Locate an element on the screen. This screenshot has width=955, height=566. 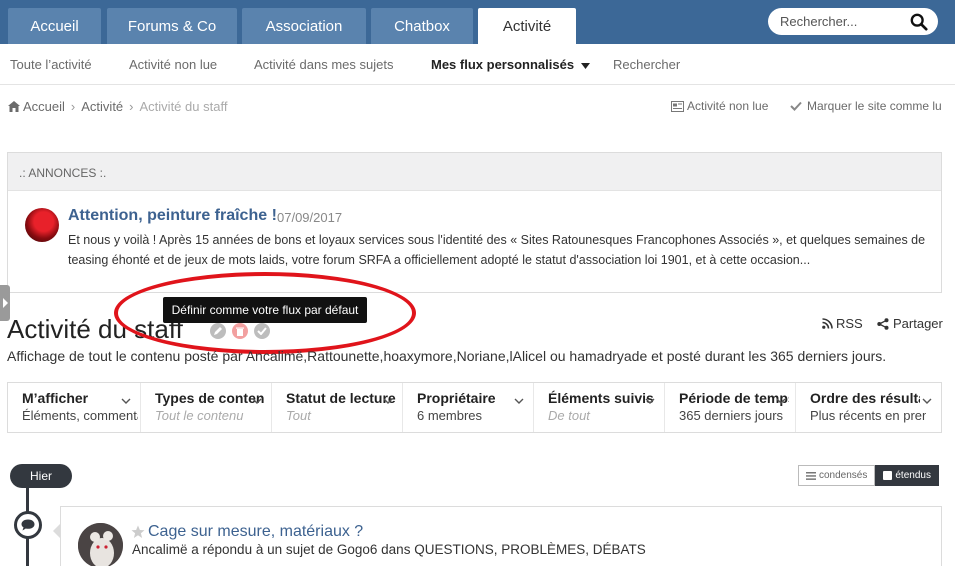
unread-activity-link: Activité non lue is located at coordinates (719, 106).